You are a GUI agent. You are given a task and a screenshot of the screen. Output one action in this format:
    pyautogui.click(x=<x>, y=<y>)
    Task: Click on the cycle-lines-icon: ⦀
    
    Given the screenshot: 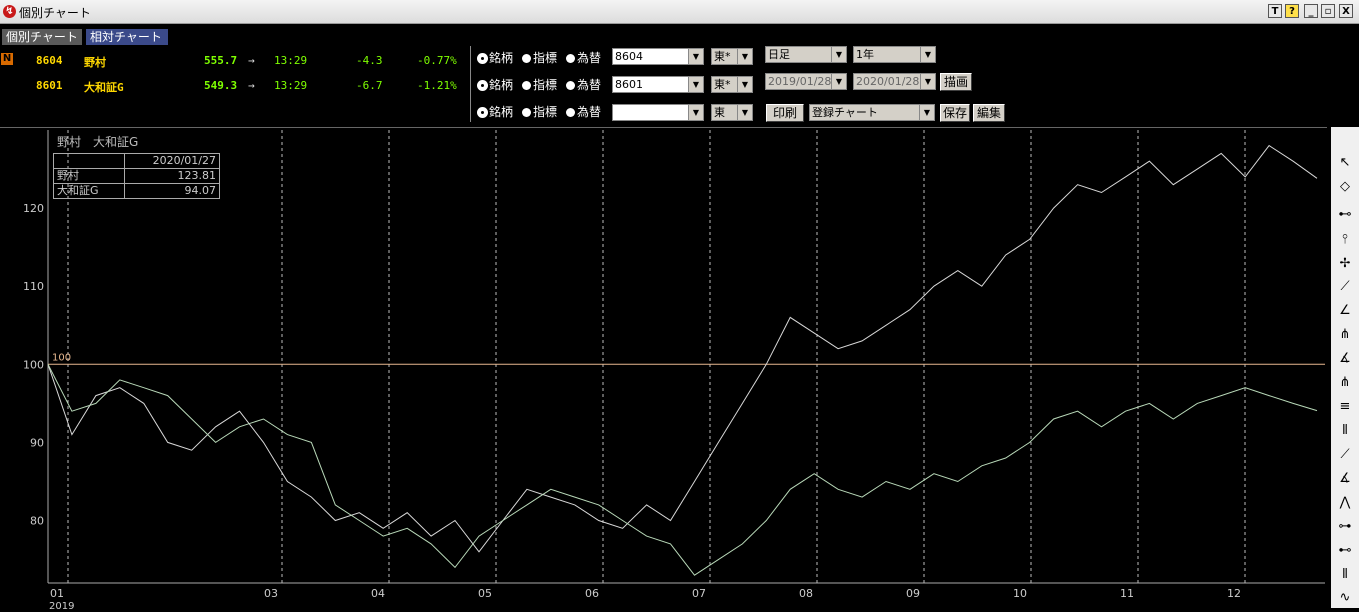 What is the action you would take?
    pyautogui.click(x=1345, y=575)
    